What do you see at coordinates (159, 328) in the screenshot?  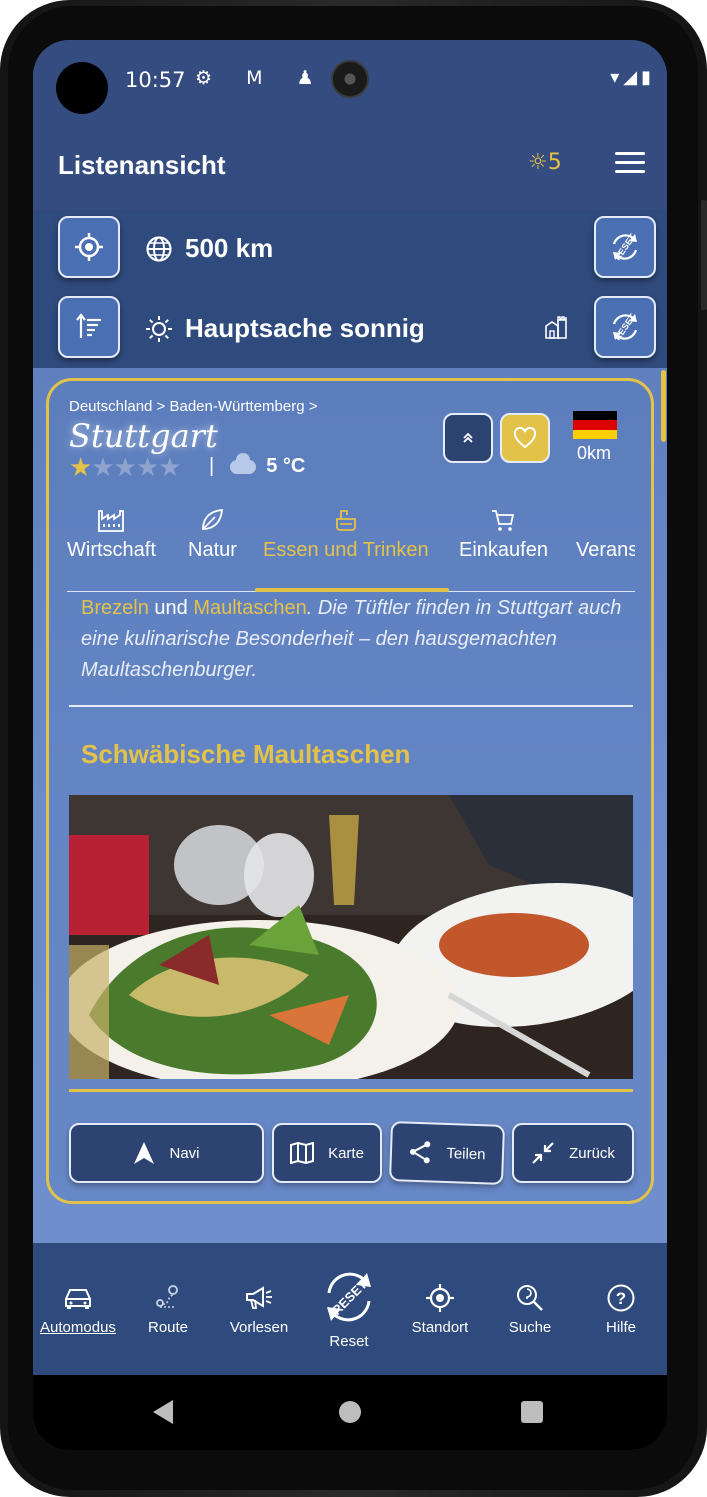 I see `sun-outline-icon` at bounding box center [159, 328].